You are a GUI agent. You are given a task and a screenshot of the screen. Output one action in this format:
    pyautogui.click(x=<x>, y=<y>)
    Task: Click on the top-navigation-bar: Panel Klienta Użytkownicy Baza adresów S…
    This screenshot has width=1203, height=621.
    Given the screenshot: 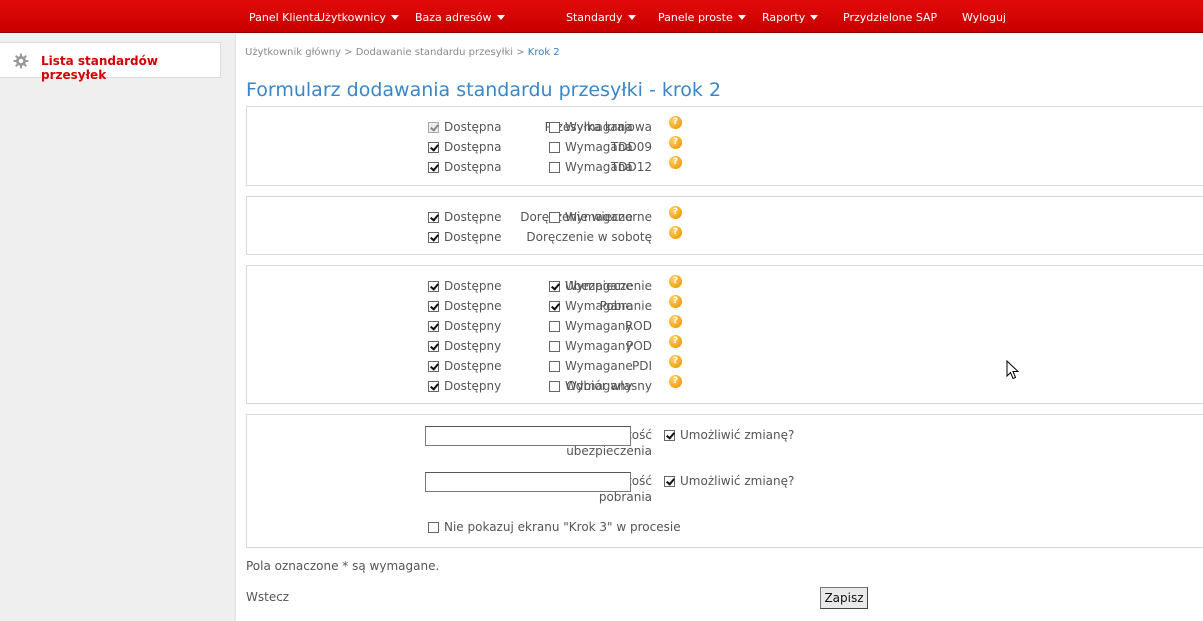 What is the action you would take?
    pyautogui.click(x=601, y=16)
    